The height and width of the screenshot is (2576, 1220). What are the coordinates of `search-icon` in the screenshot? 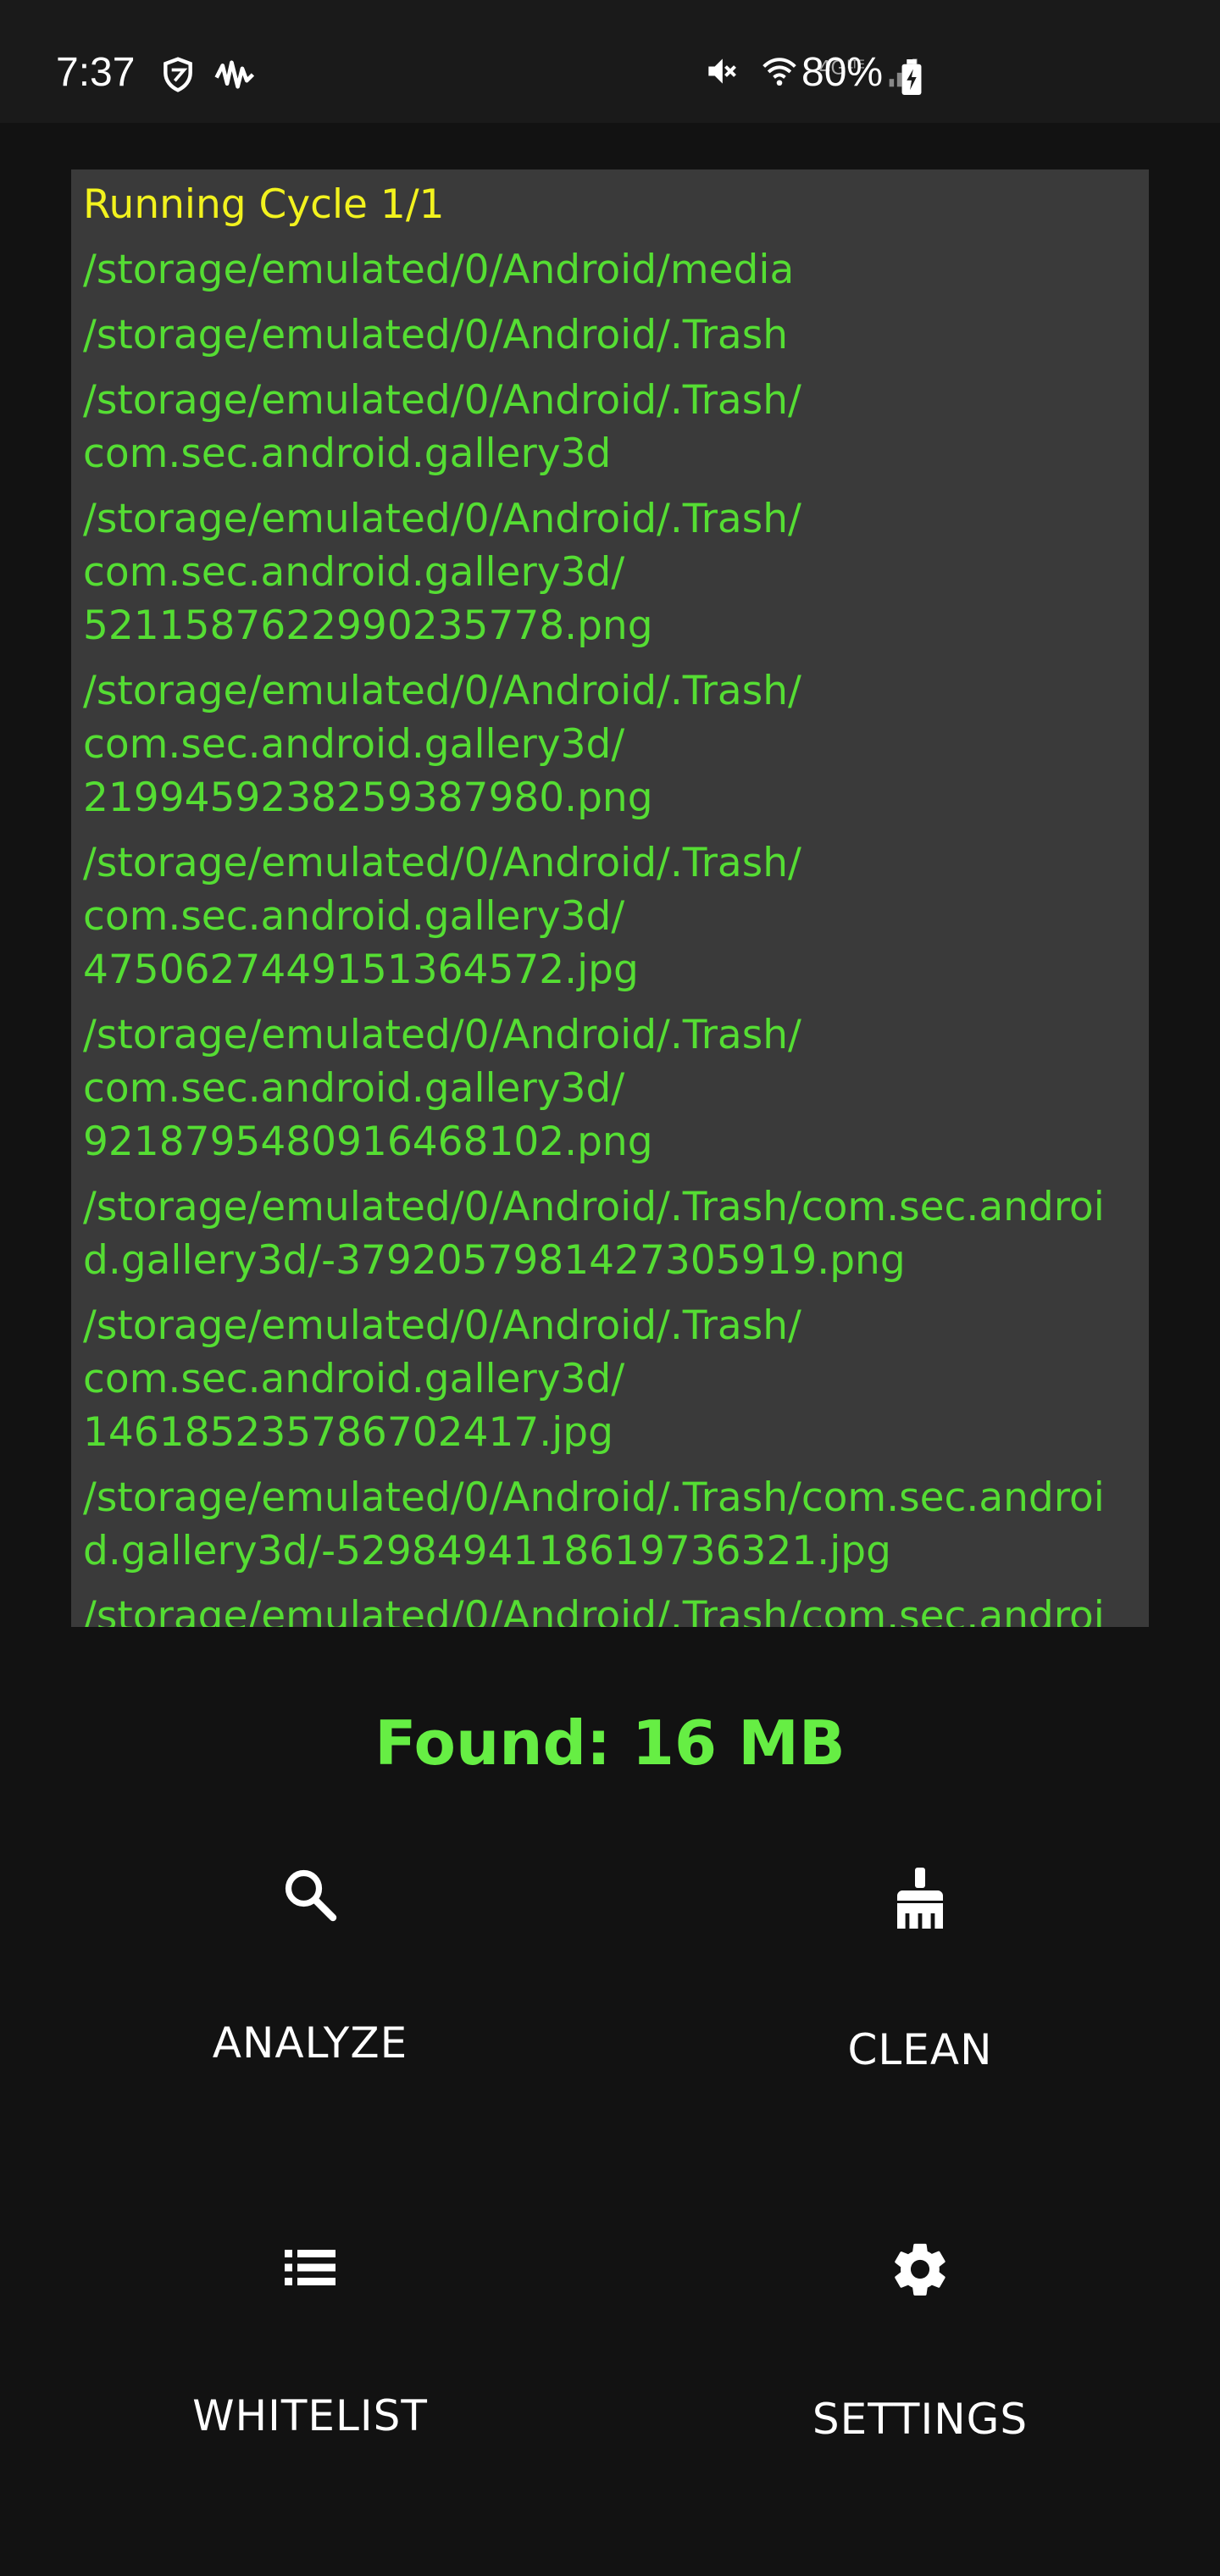 It's located at (311, 1895).